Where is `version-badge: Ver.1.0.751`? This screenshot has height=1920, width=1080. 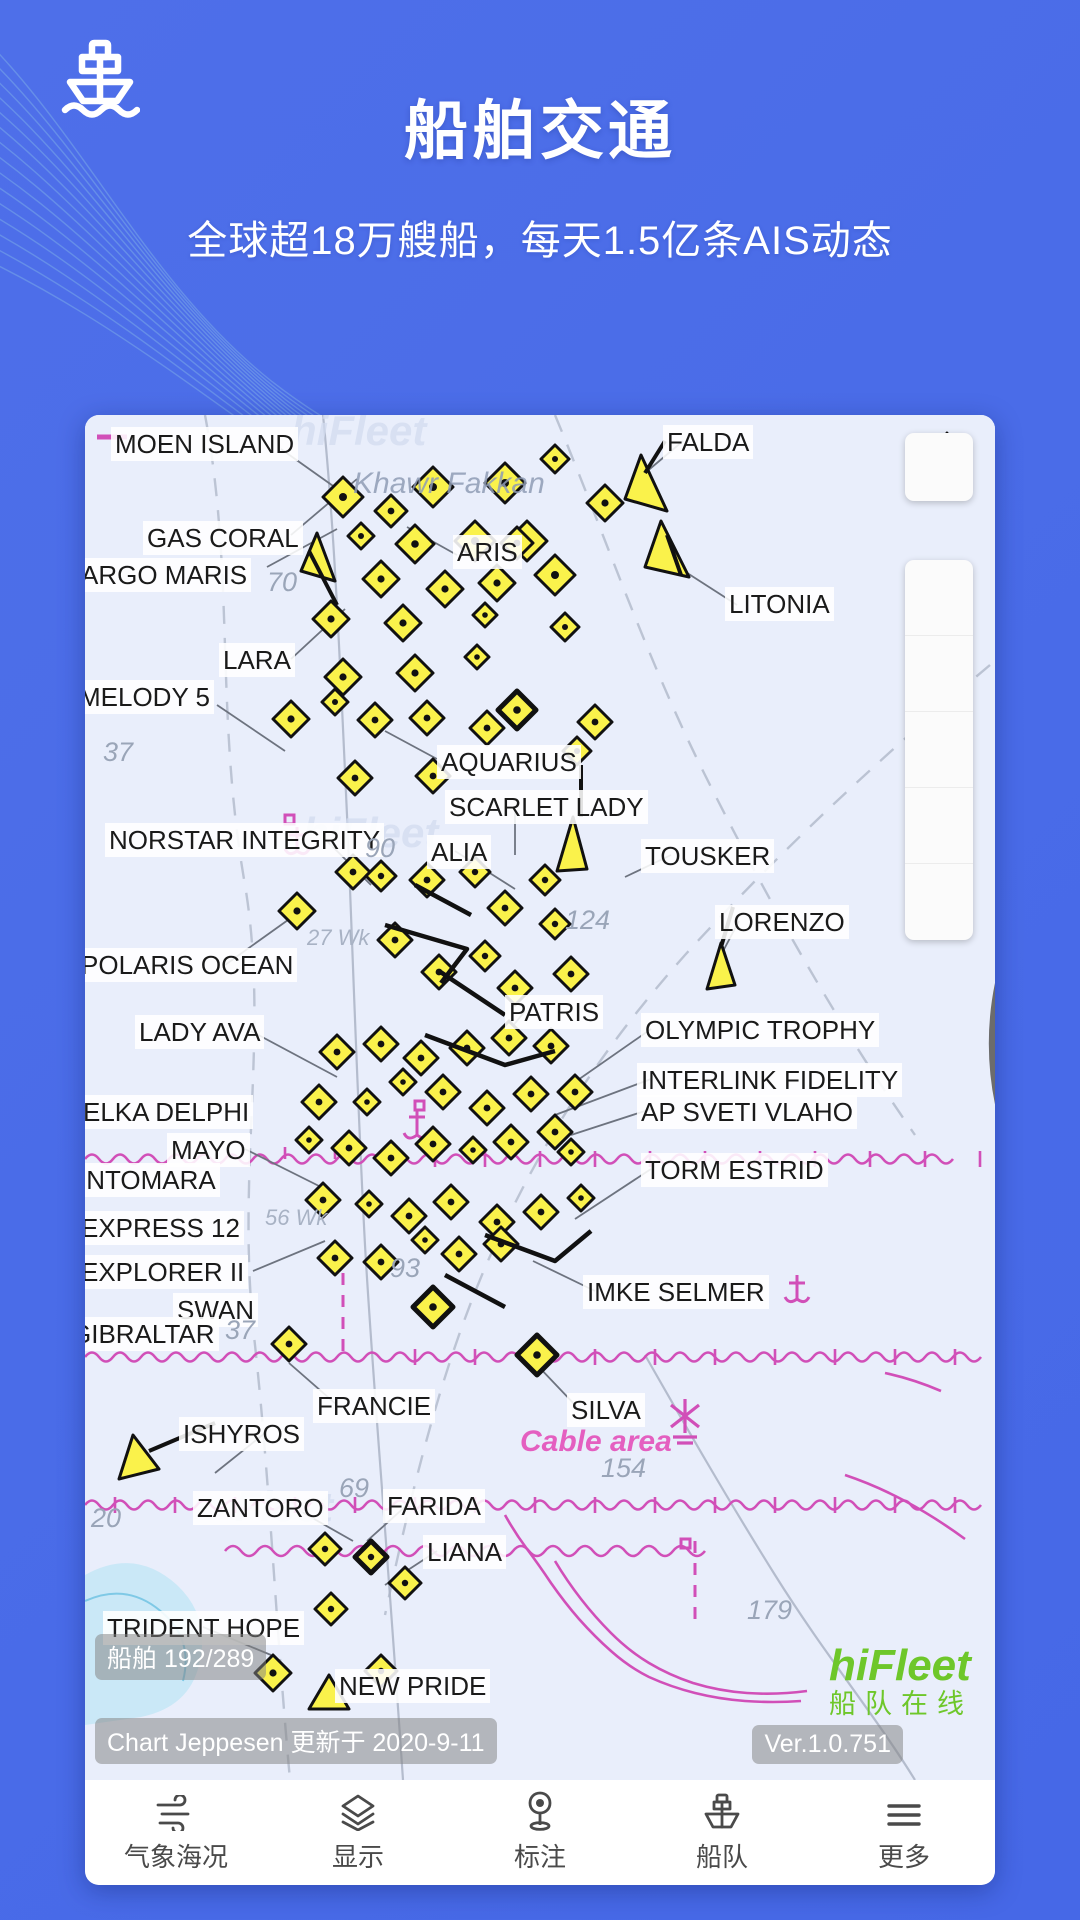 version-badge: Ver.1.0.751 is located at coordinates (827, 1744).